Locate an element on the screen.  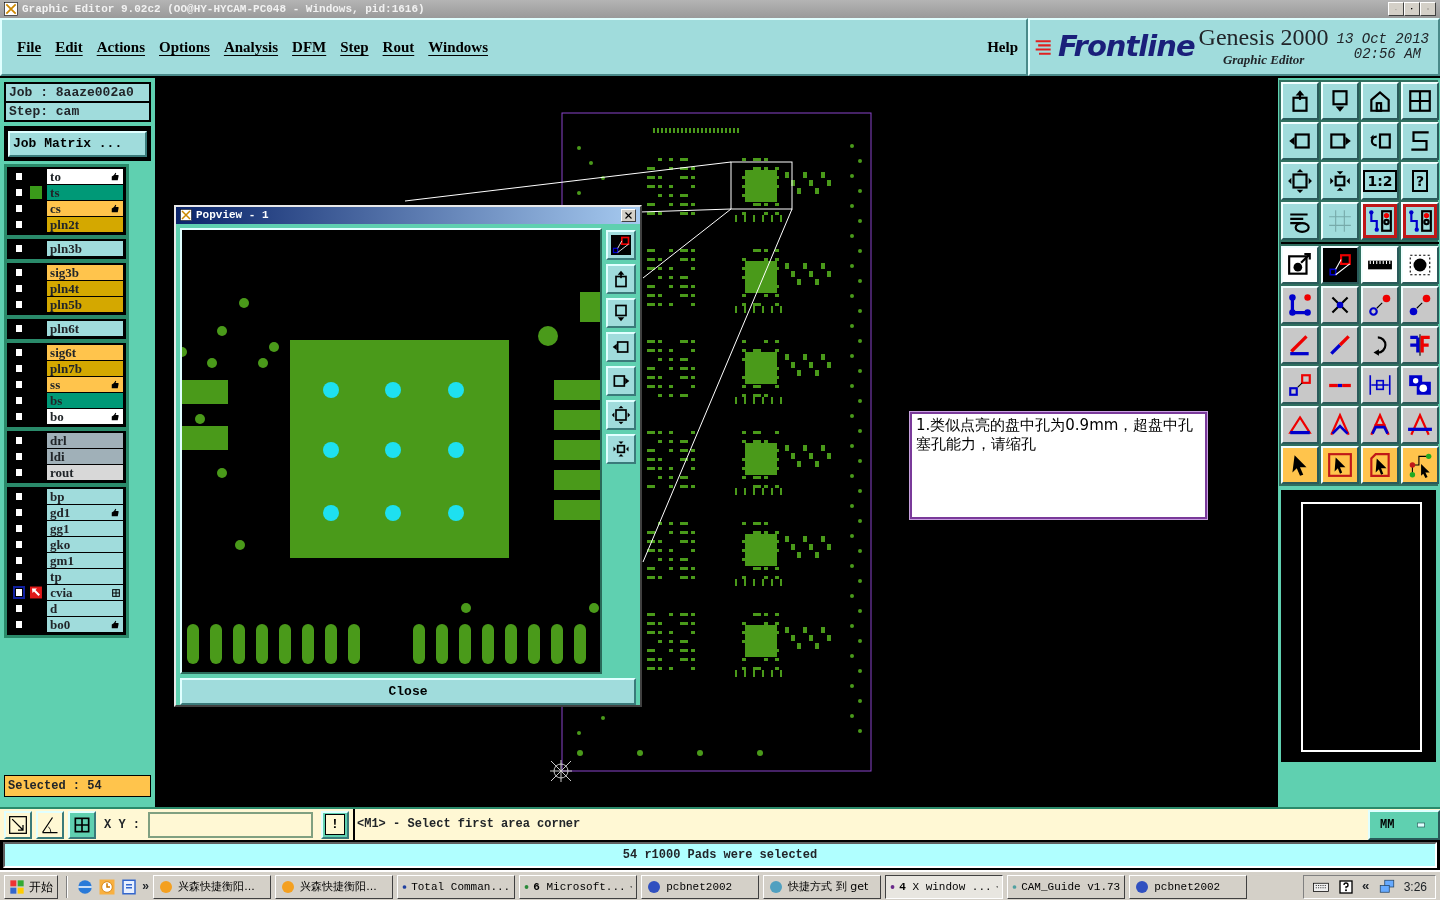
menu-item: Options is located at coordinates (184, 47).